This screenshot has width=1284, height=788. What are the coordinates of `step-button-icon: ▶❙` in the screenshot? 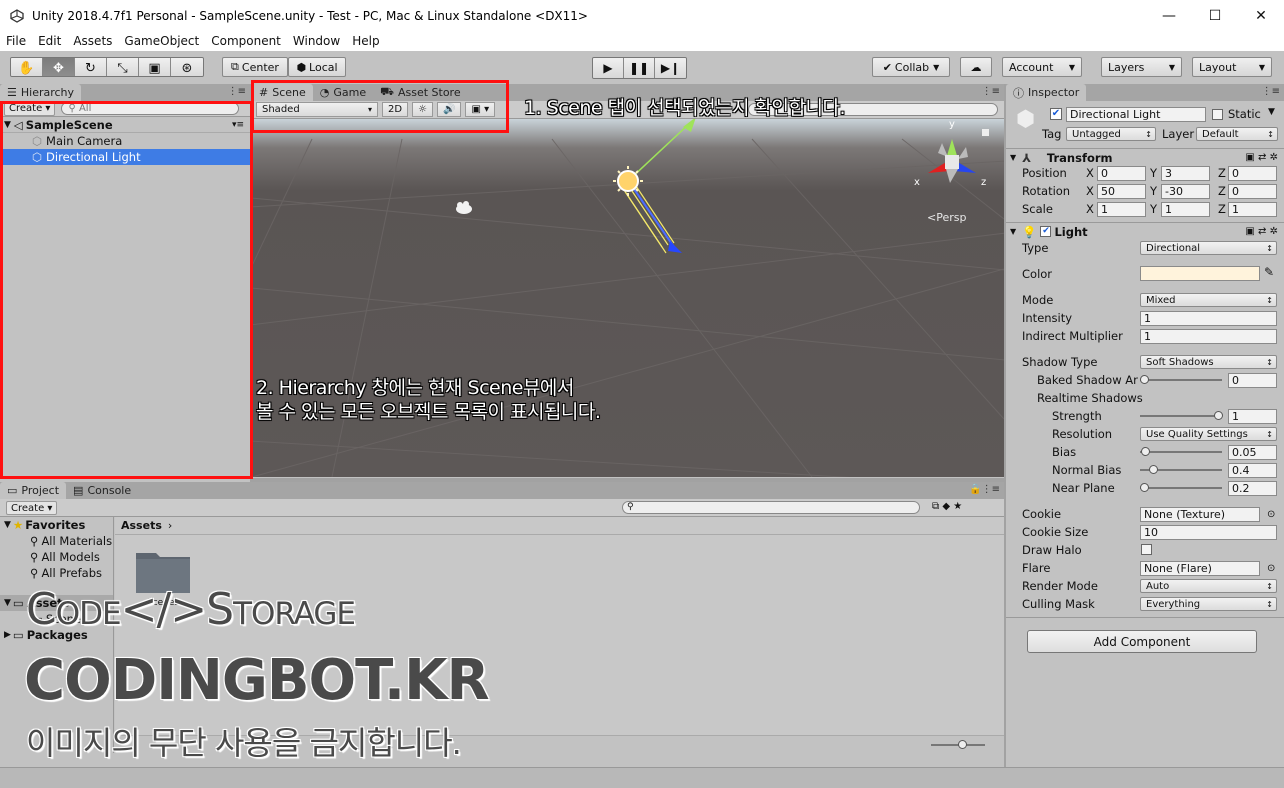 It's located at (670, 68).